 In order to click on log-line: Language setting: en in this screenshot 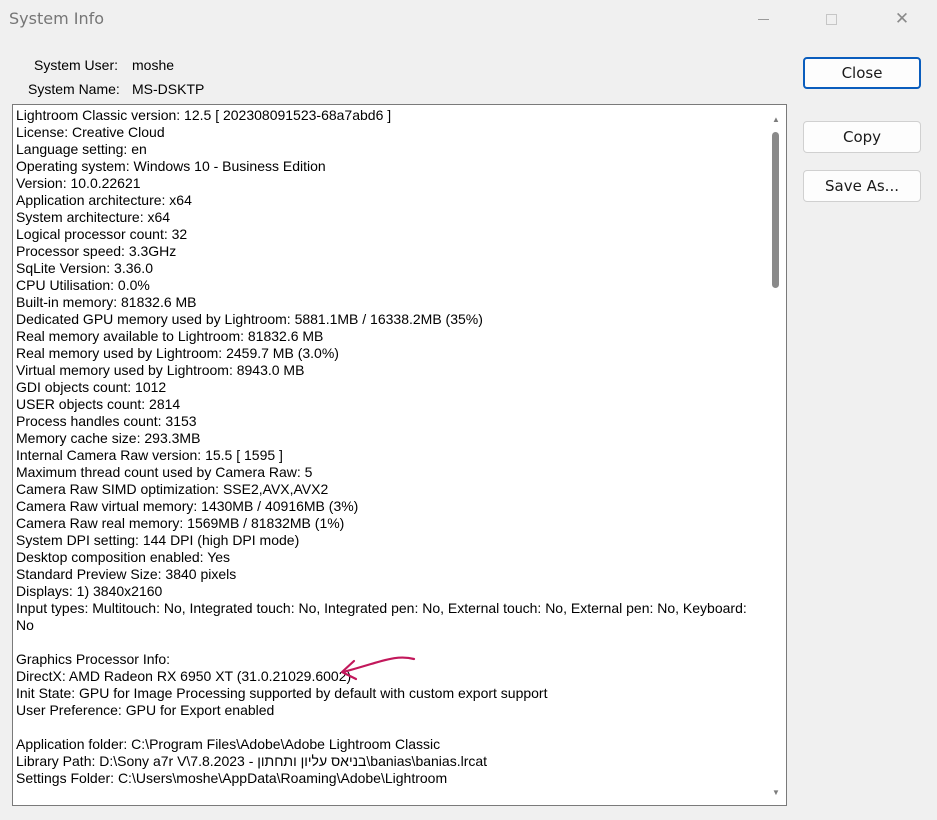, I will do `click(81, 149)`.